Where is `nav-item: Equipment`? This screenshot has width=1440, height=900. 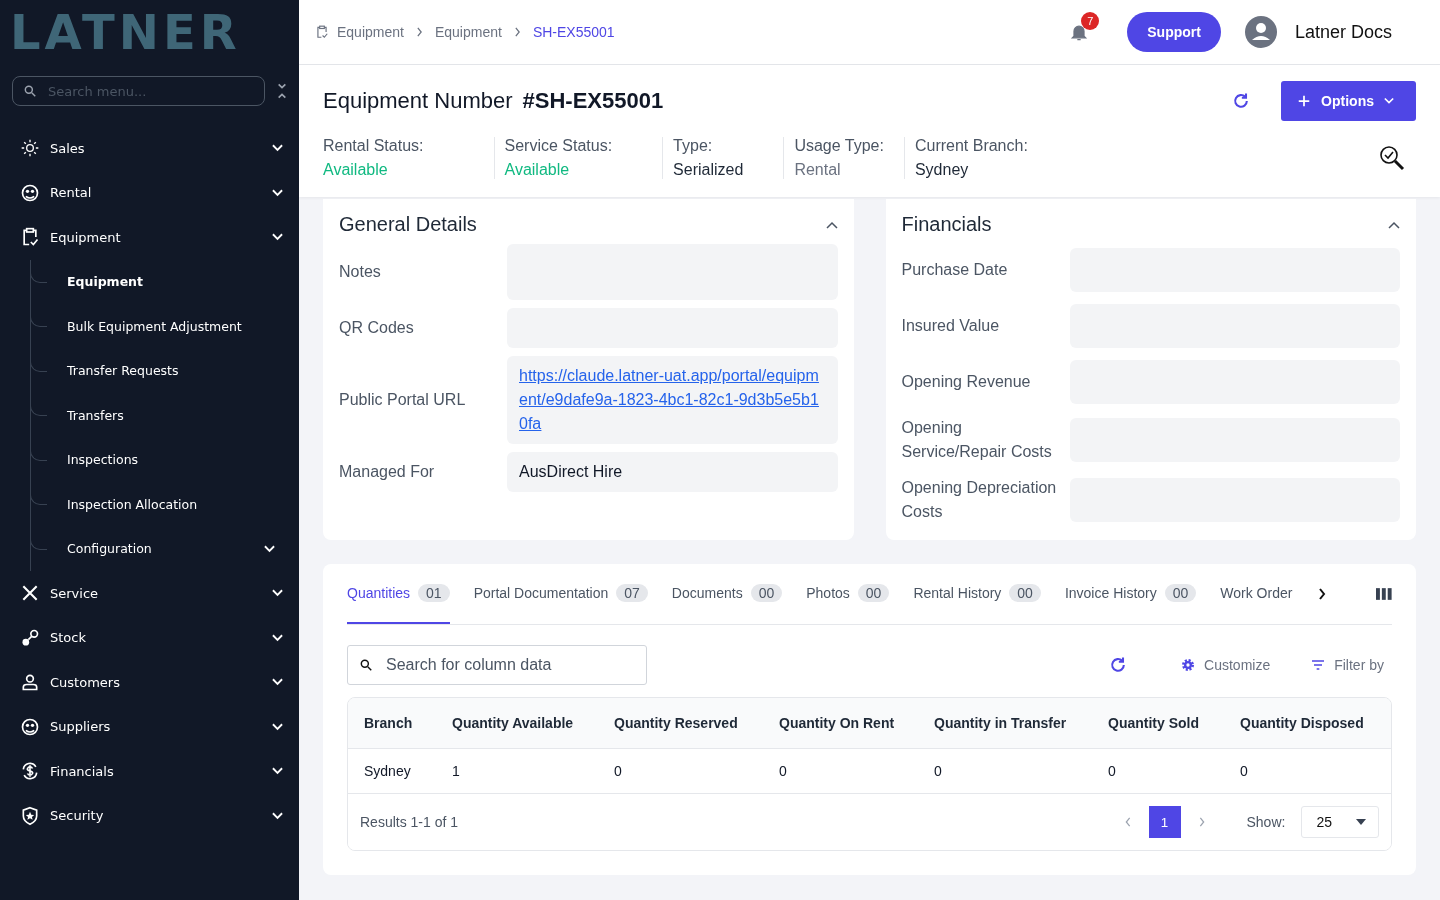 nav-item: Equipment is located at coordinates (149, 237).